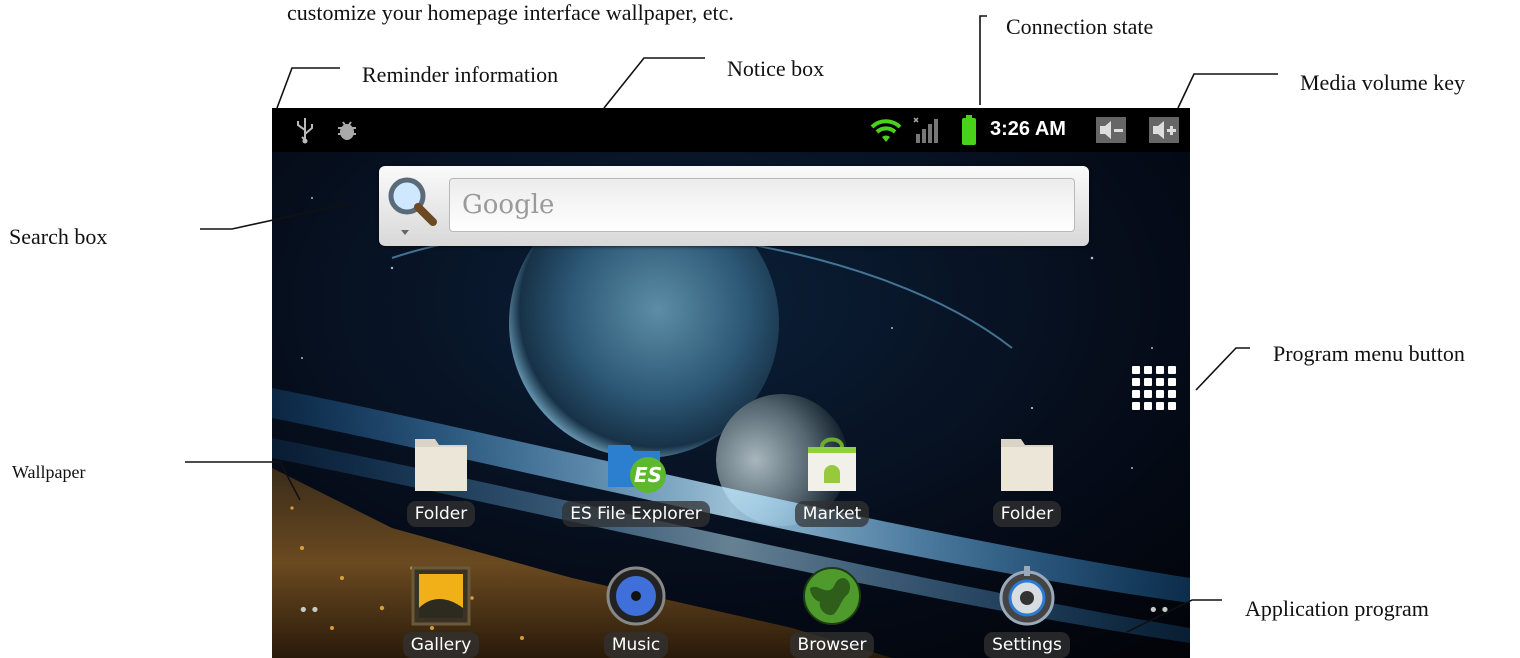 The height and width of the screenshot is (658, 1520). I want to click on page-indicator-left: ••, so click(309, 610).